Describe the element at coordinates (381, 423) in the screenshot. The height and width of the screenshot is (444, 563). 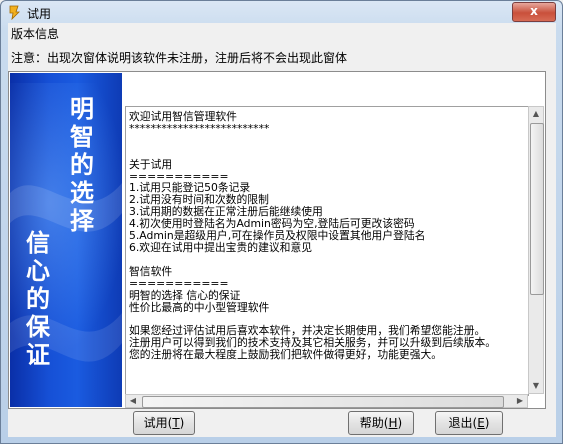
I see `help-button: 帮助(H)` at that location.